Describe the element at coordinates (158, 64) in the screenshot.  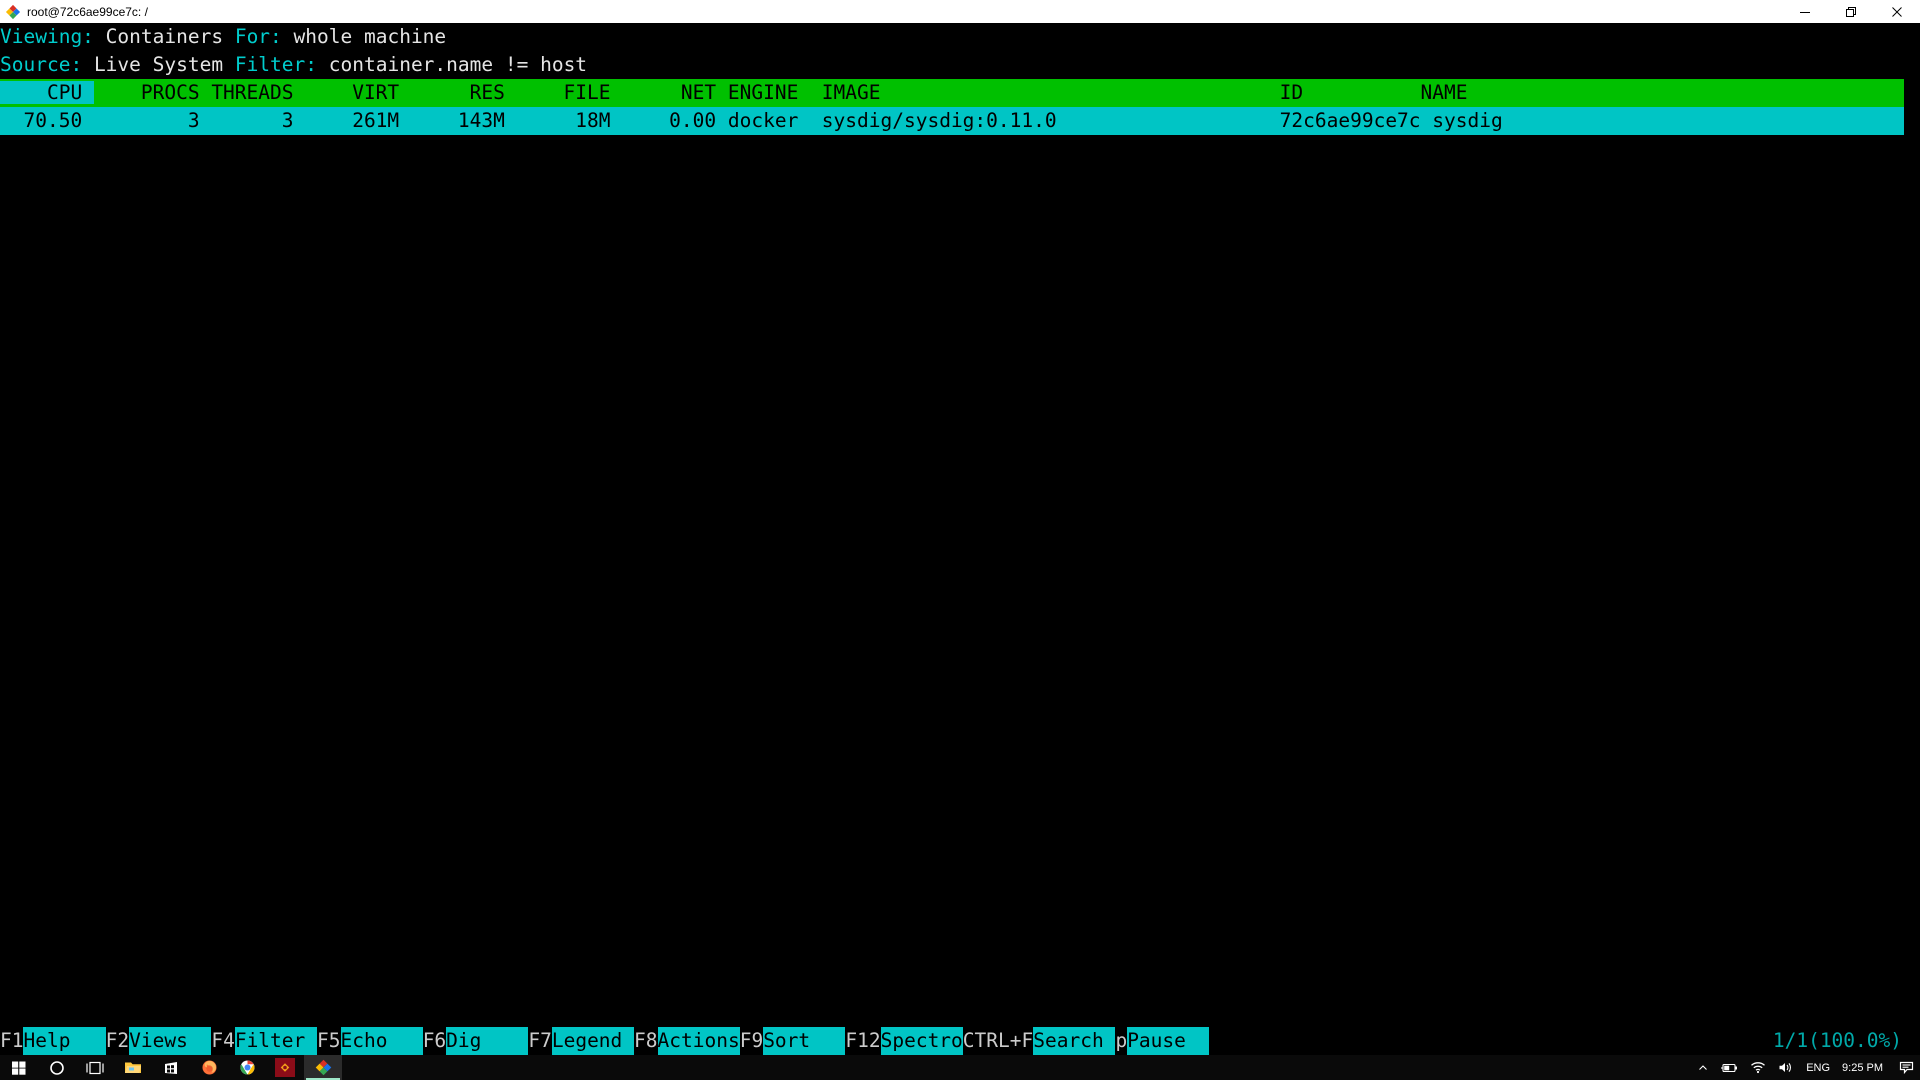
I see `source-value: Live System` at that location.